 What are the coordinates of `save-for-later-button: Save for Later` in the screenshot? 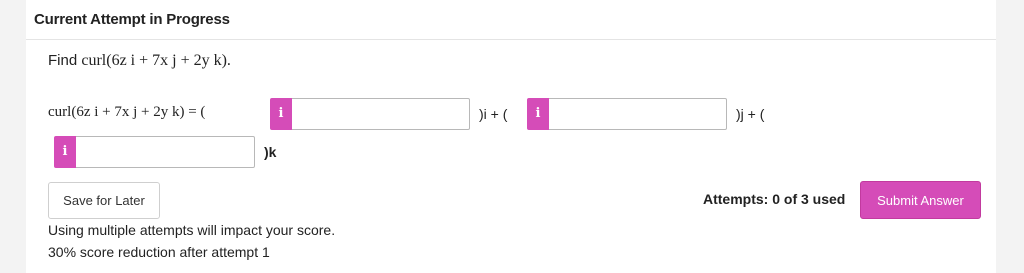 It's located at (104, 200).